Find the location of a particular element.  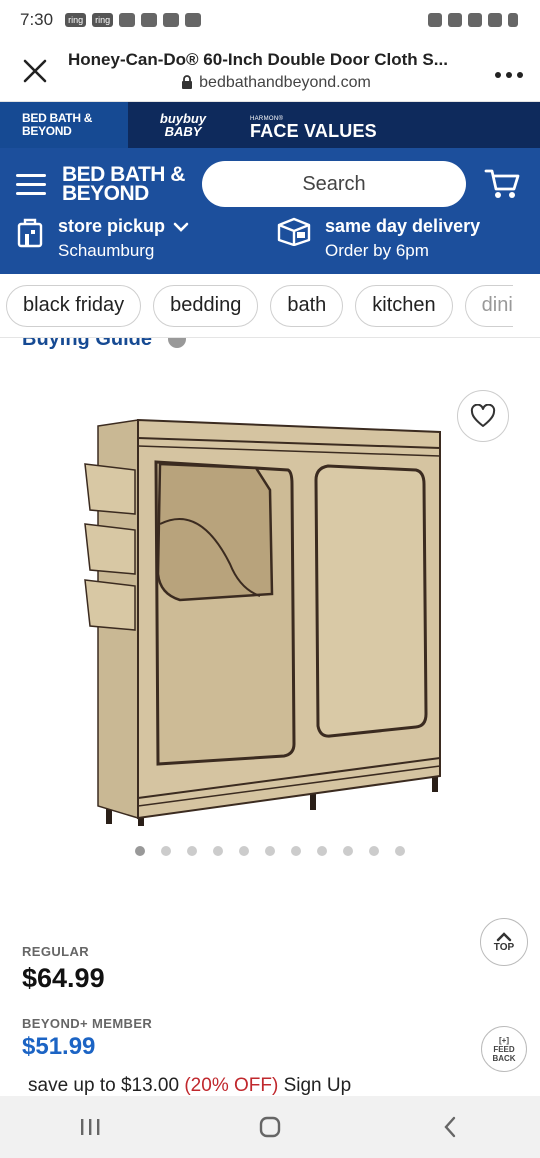

url-domain: bedbathandbeyond.com is located at coordinates (276, 83).